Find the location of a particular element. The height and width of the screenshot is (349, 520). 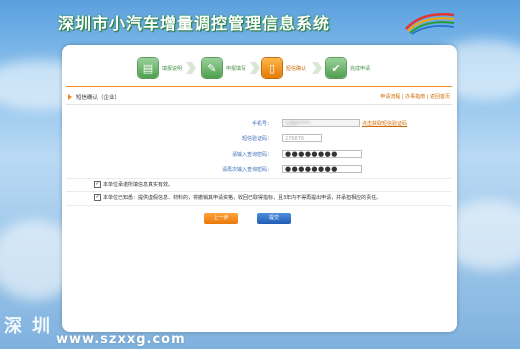

checkmark-icon: ✔ is located at coordinates (336, 68).